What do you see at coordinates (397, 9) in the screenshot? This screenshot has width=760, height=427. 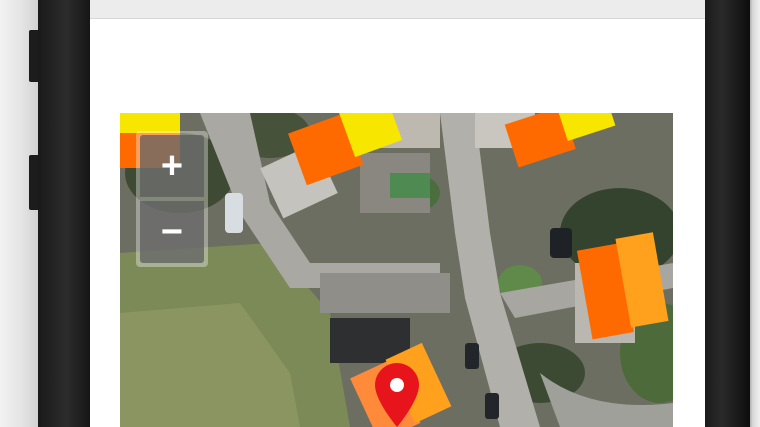 I see `top-bar` at bounding box center [397, 9].